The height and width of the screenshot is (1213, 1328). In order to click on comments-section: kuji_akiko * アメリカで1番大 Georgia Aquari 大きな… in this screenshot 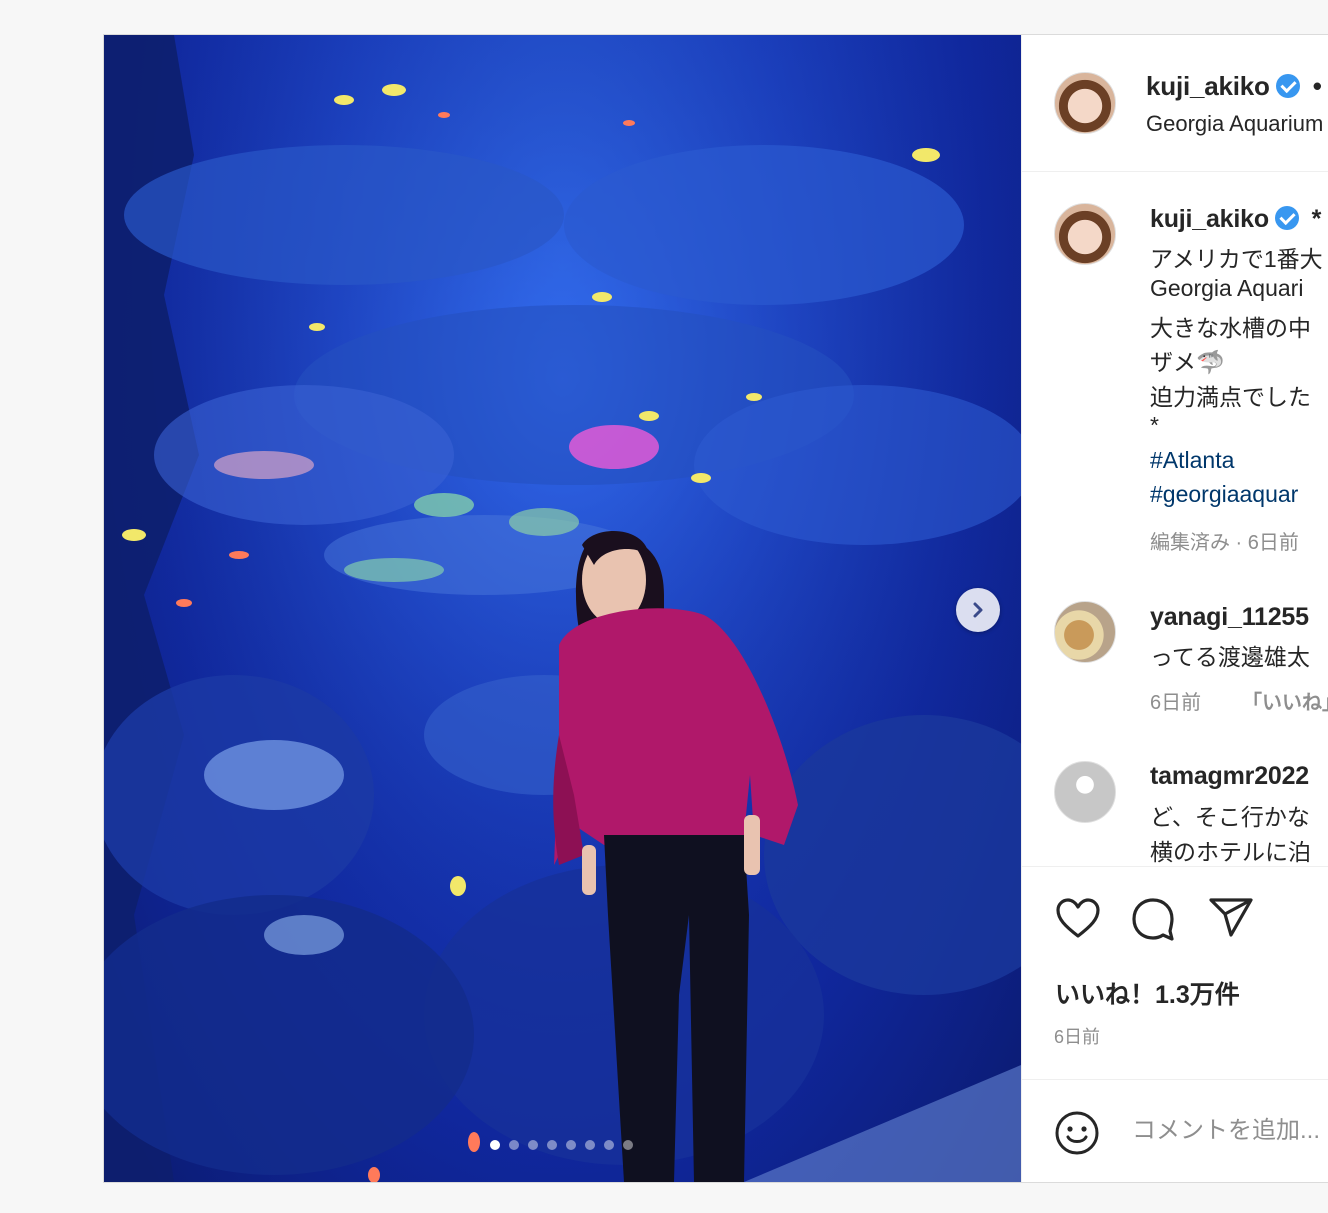, I will do `click(1175, 519)`.